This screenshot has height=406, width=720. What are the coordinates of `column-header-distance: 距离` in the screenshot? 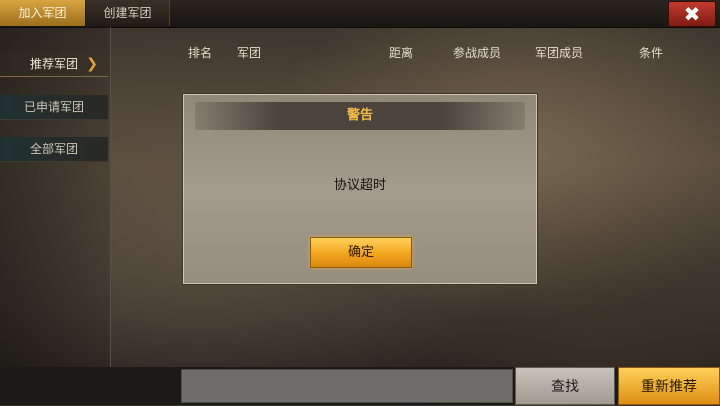 It's located at (401, 53).